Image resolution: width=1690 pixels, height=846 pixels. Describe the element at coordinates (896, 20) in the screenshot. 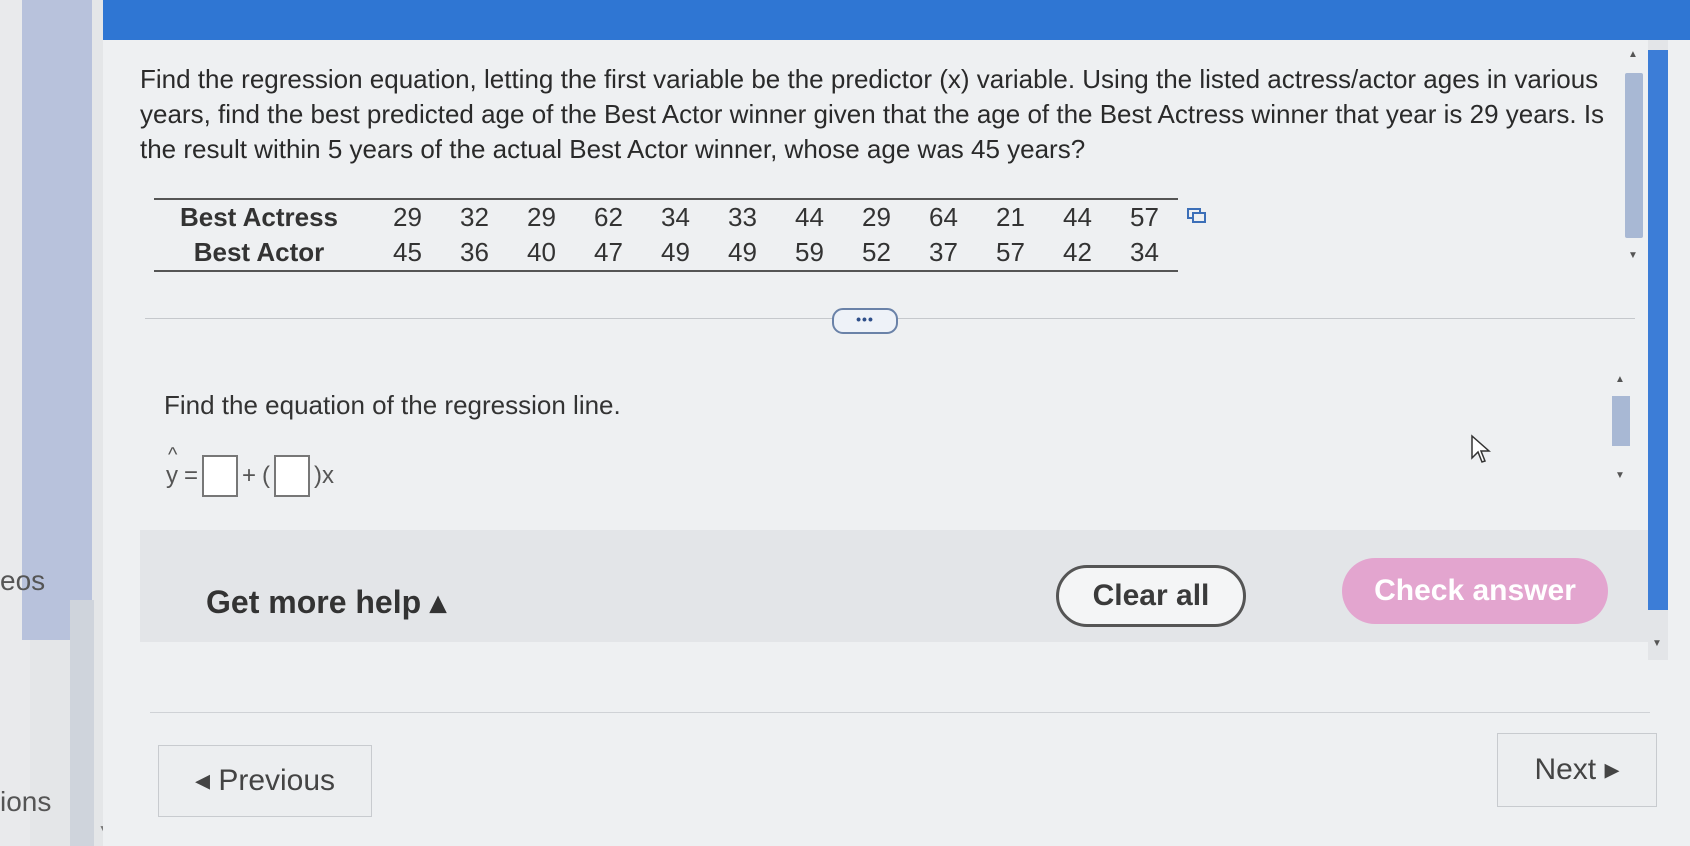

I see `top-banner` at that location.